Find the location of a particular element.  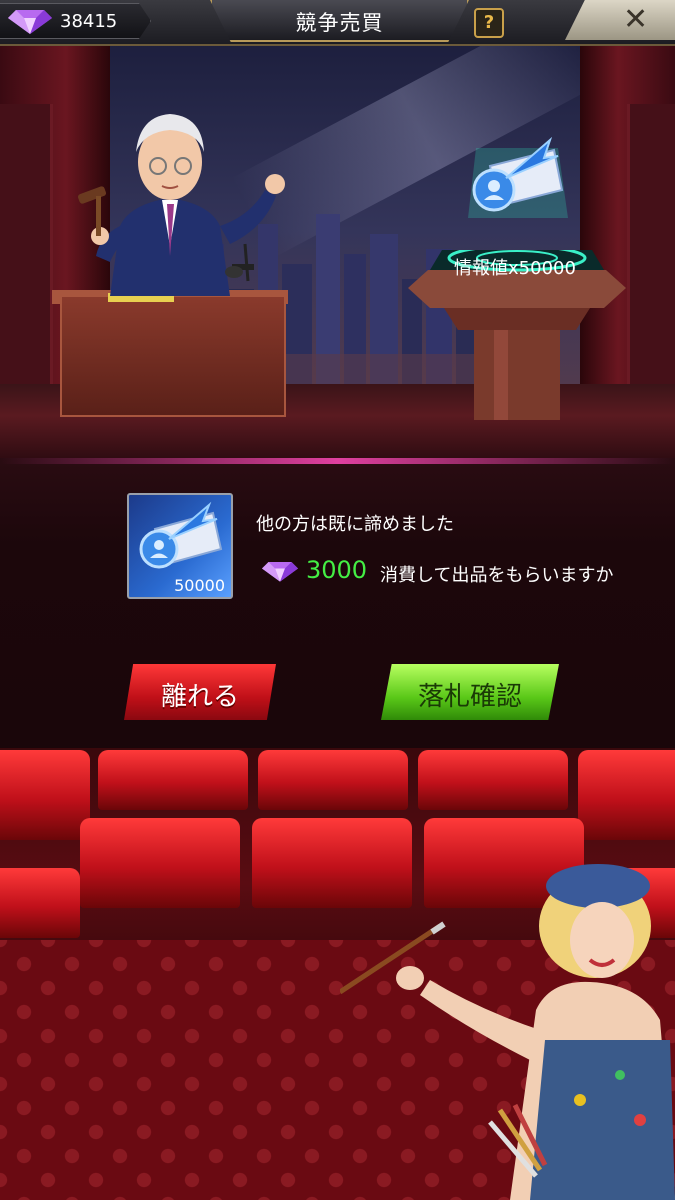

item-quantity: 50000 is located at coordinates (199, 585).